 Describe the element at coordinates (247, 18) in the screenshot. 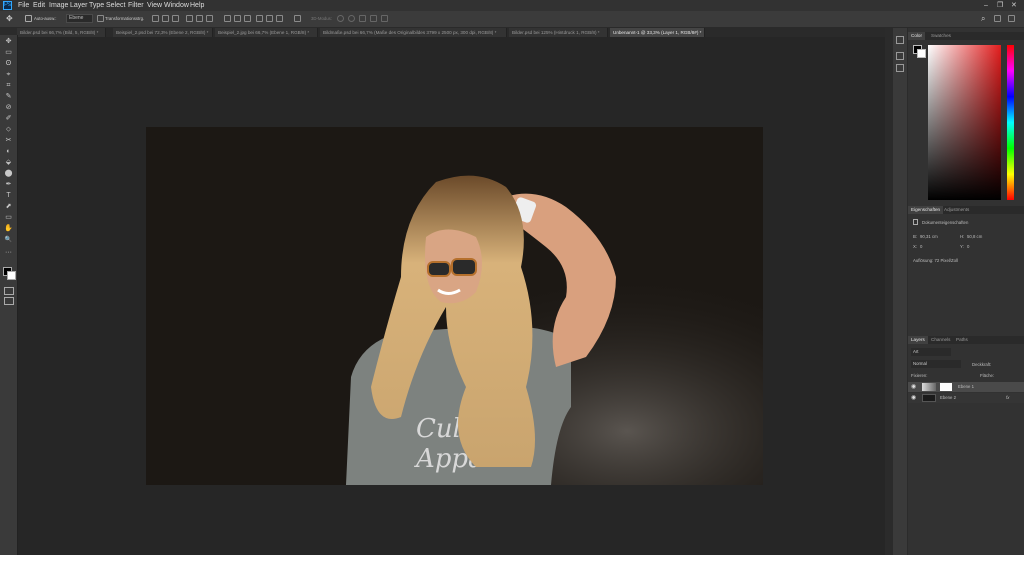

I see `distribute-bottom-icon` at that location.